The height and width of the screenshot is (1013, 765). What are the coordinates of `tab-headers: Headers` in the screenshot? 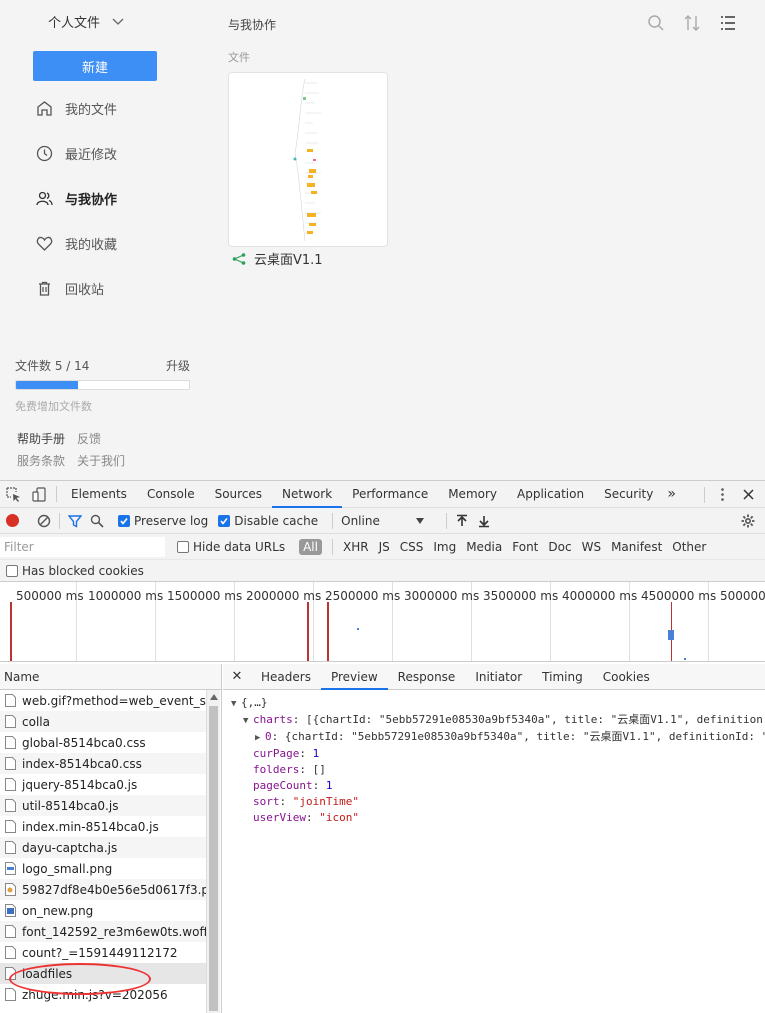 It's located at (286, 677).